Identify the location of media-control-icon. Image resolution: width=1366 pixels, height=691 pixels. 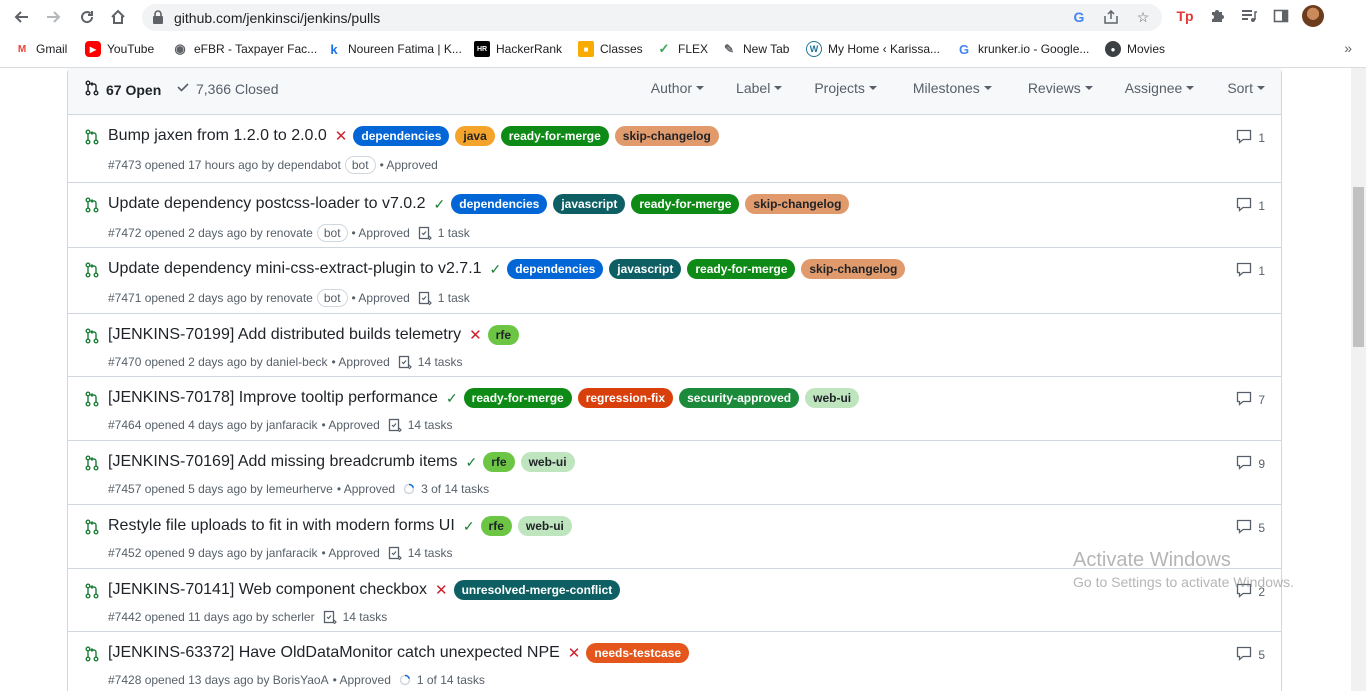
(1249, 16).